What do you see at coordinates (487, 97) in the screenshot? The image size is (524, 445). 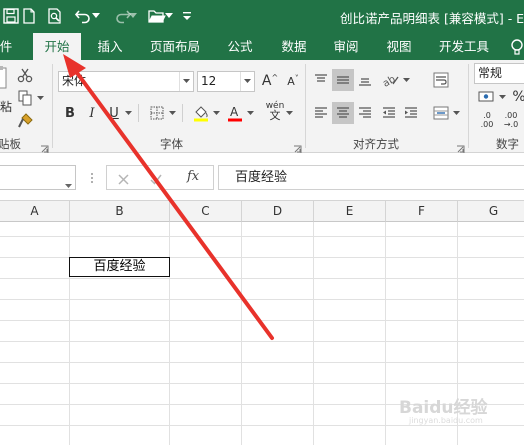 I see `accounting-format-icon` at bounding box center [487, 97].